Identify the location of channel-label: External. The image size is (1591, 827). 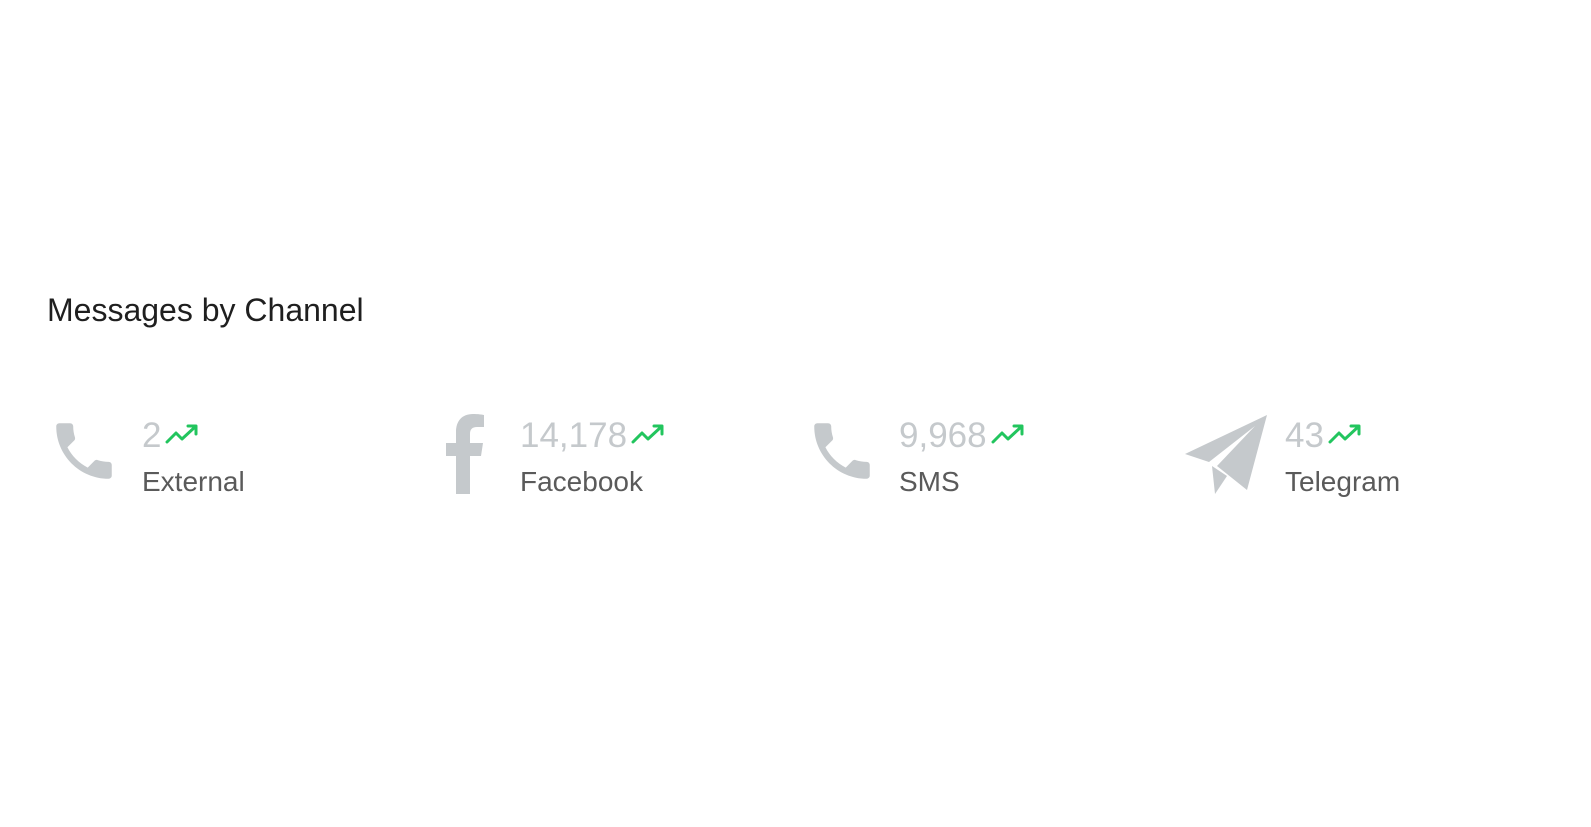
(193, 481).